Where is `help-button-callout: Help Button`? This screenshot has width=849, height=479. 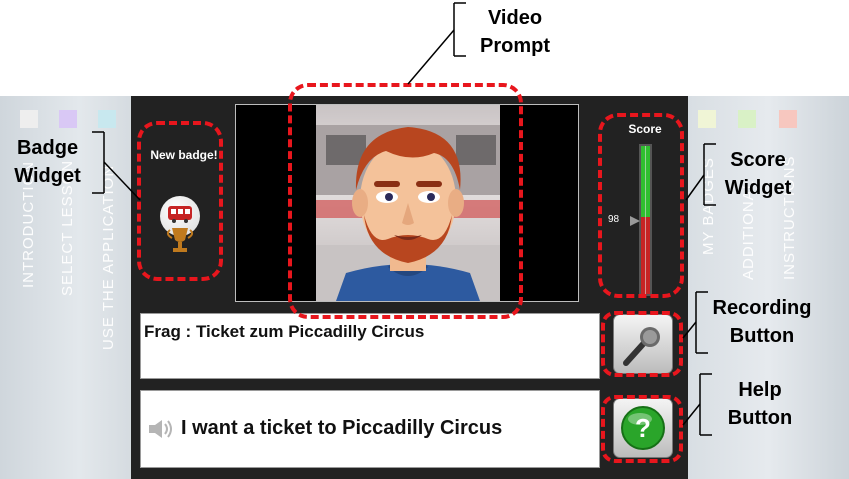
help-button-callout: Help Button is located at coordinates (760, 404).